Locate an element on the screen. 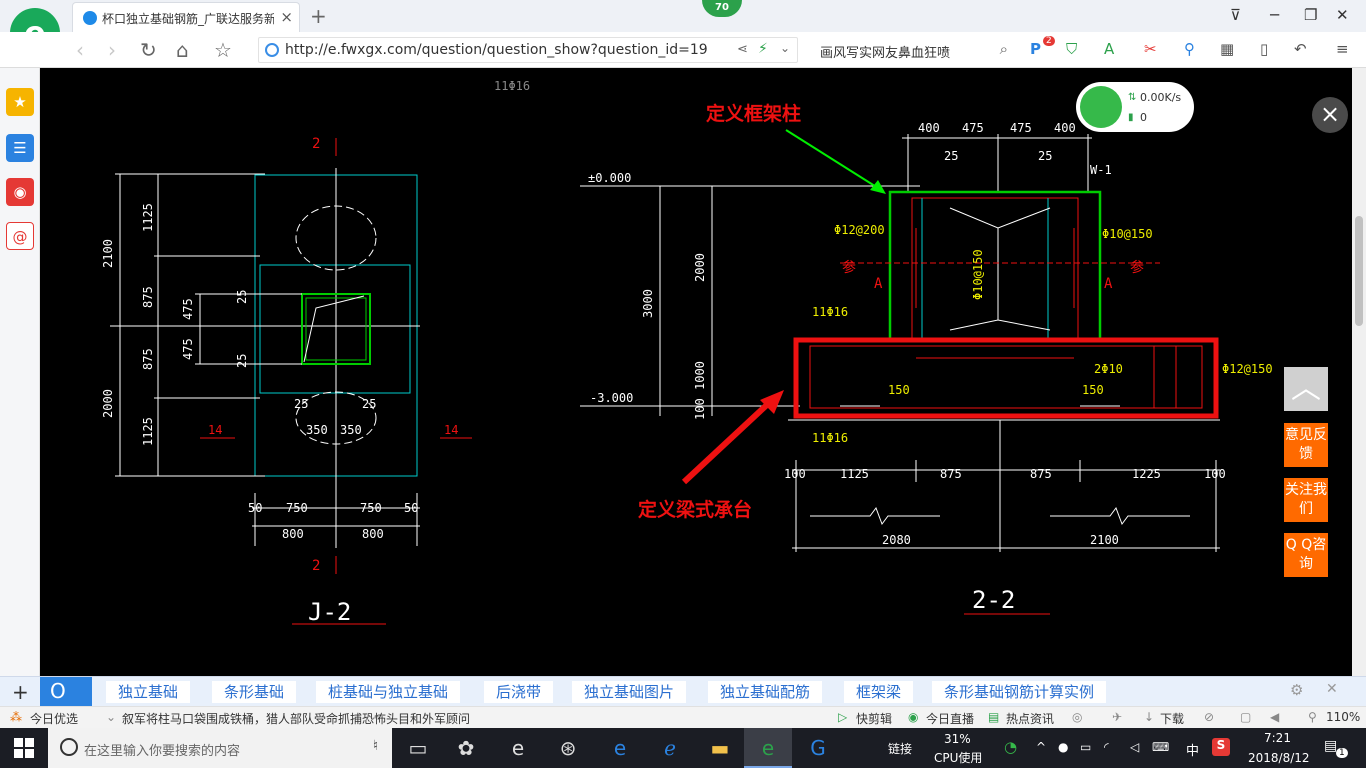 The width and height of the screenshot is (1366, 768). tab-close-button: × is located at coordinates (286, 17).